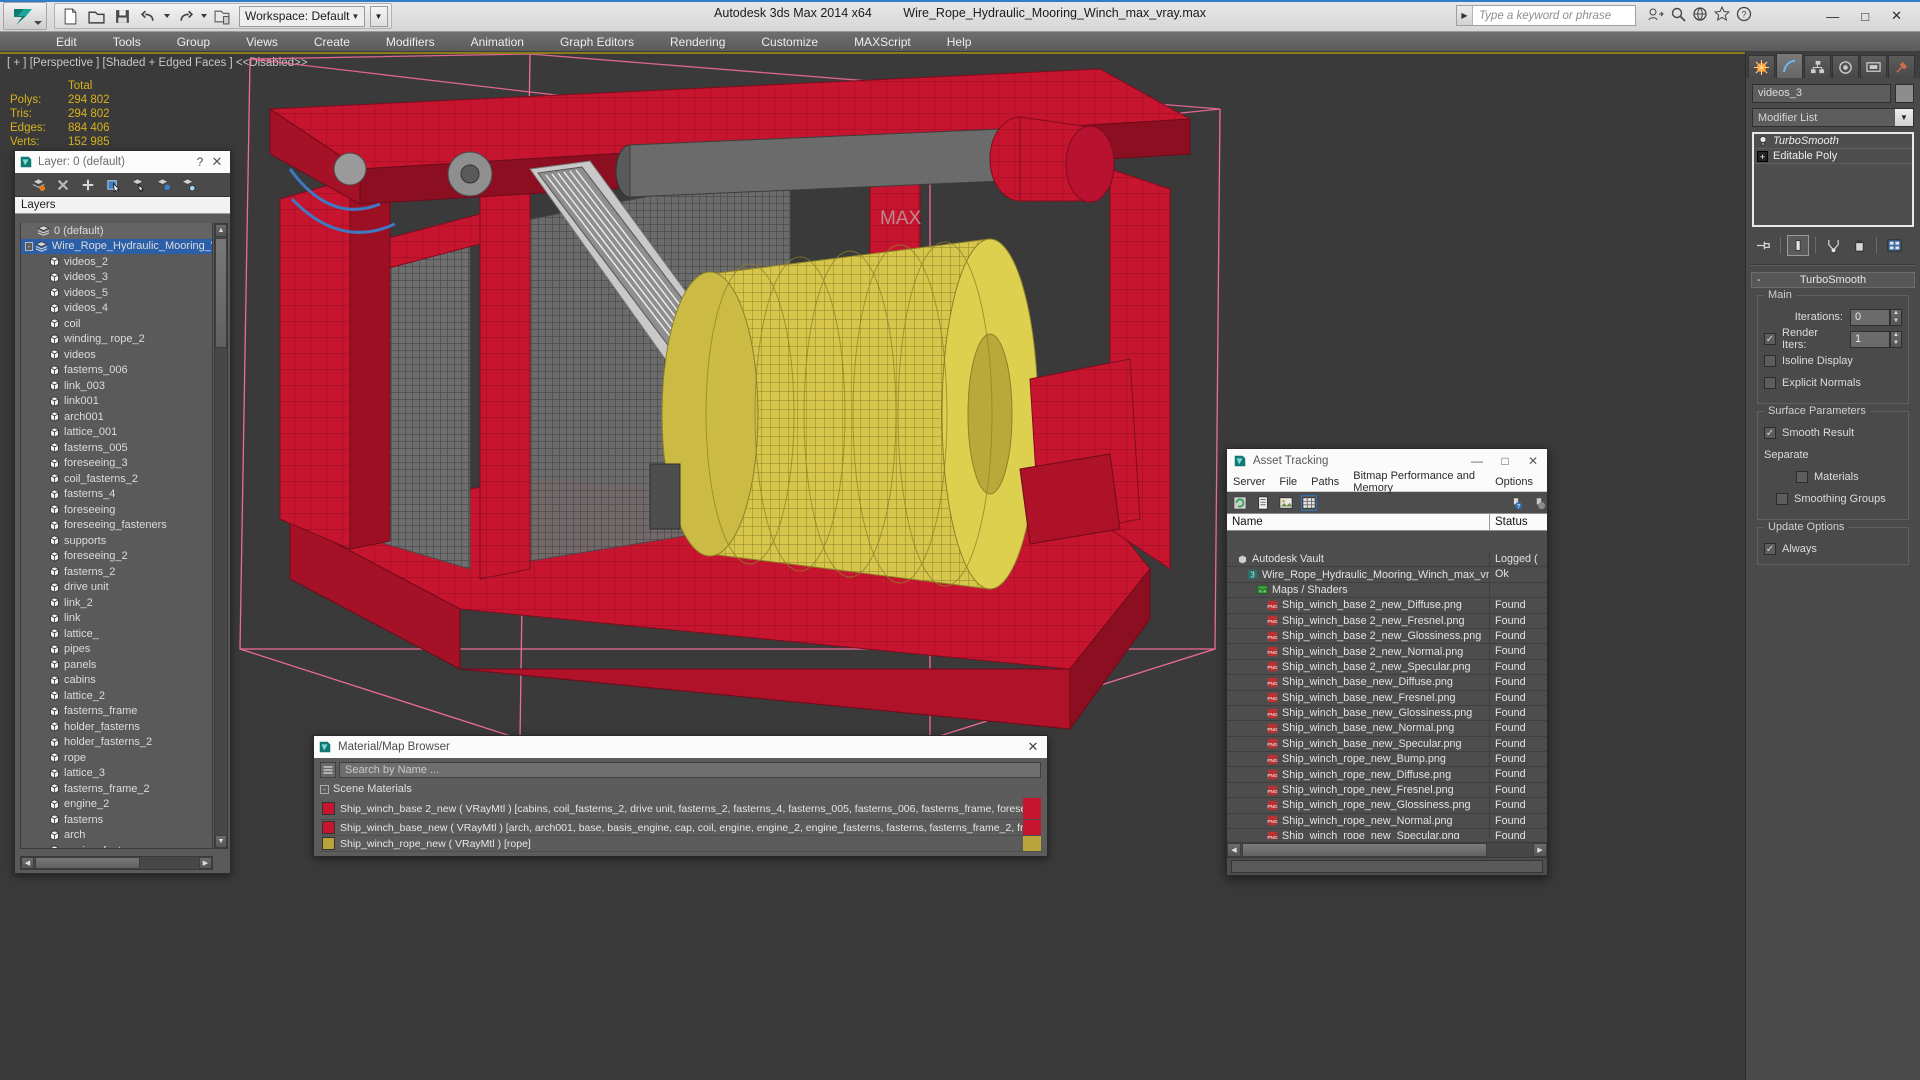  What do you see at coordinates (1845, 66) in the screenshot?
I see `motion-tab` at bounding box center [1845, 66].